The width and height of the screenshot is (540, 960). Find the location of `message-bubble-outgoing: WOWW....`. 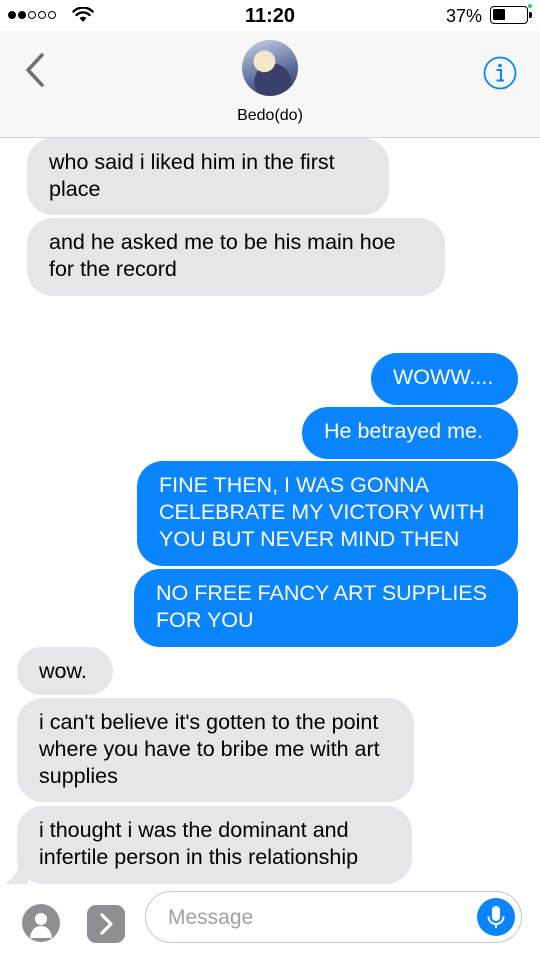

message-bubble-outgoing: WOWW.... is located at coordinates (444, 379).